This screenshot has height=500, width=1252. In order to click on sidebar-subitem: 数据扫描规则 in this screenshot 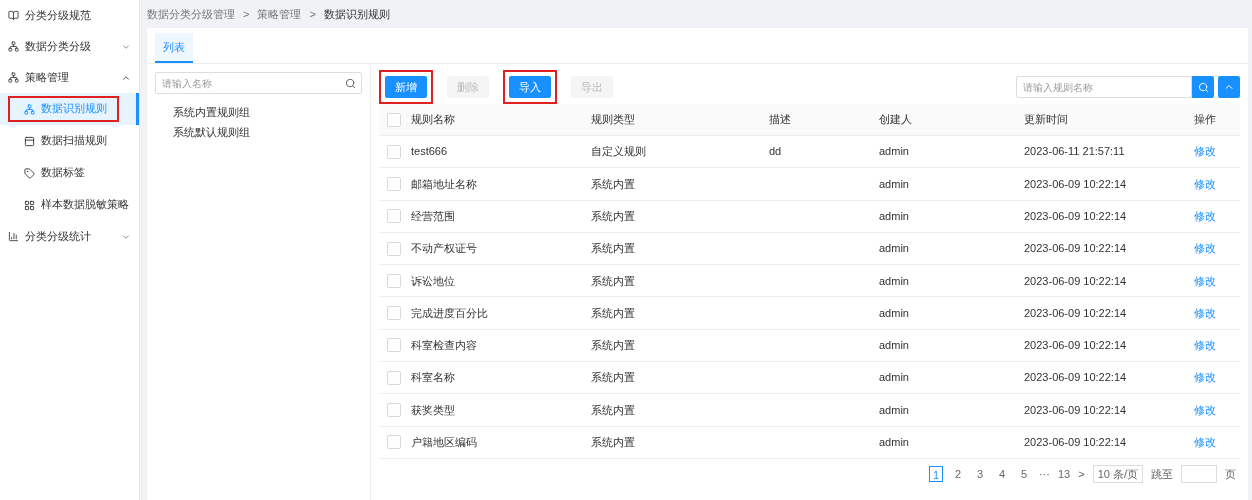, I will do `click(69, 141)`.